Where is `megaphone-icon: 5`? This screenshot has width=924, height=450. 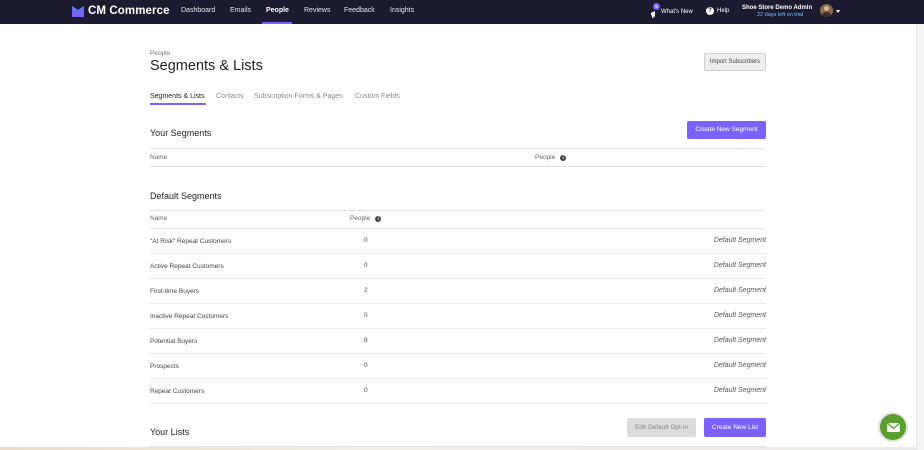 megaphone-icon: 5 is located at coordinates (655, 10).